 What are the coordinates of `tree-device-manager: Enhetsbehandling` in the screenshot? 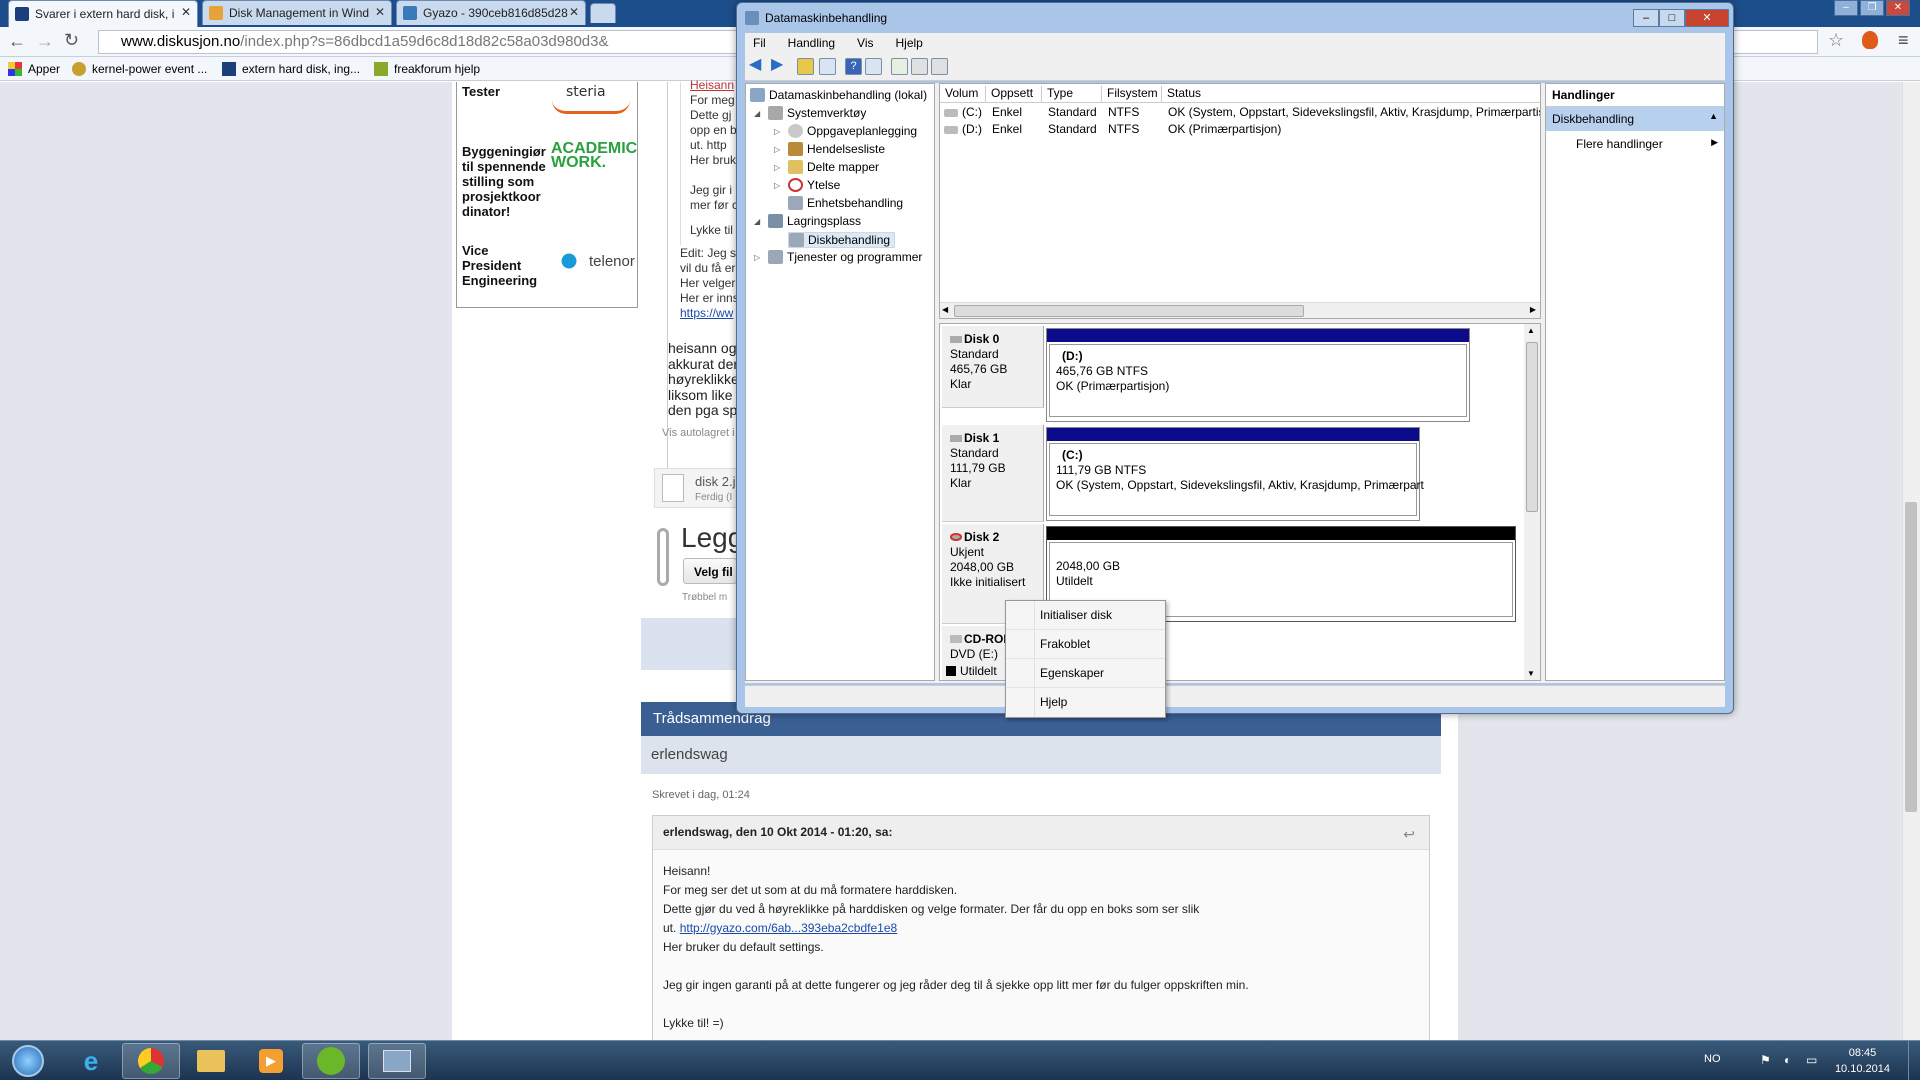 It's located at (845, 203).